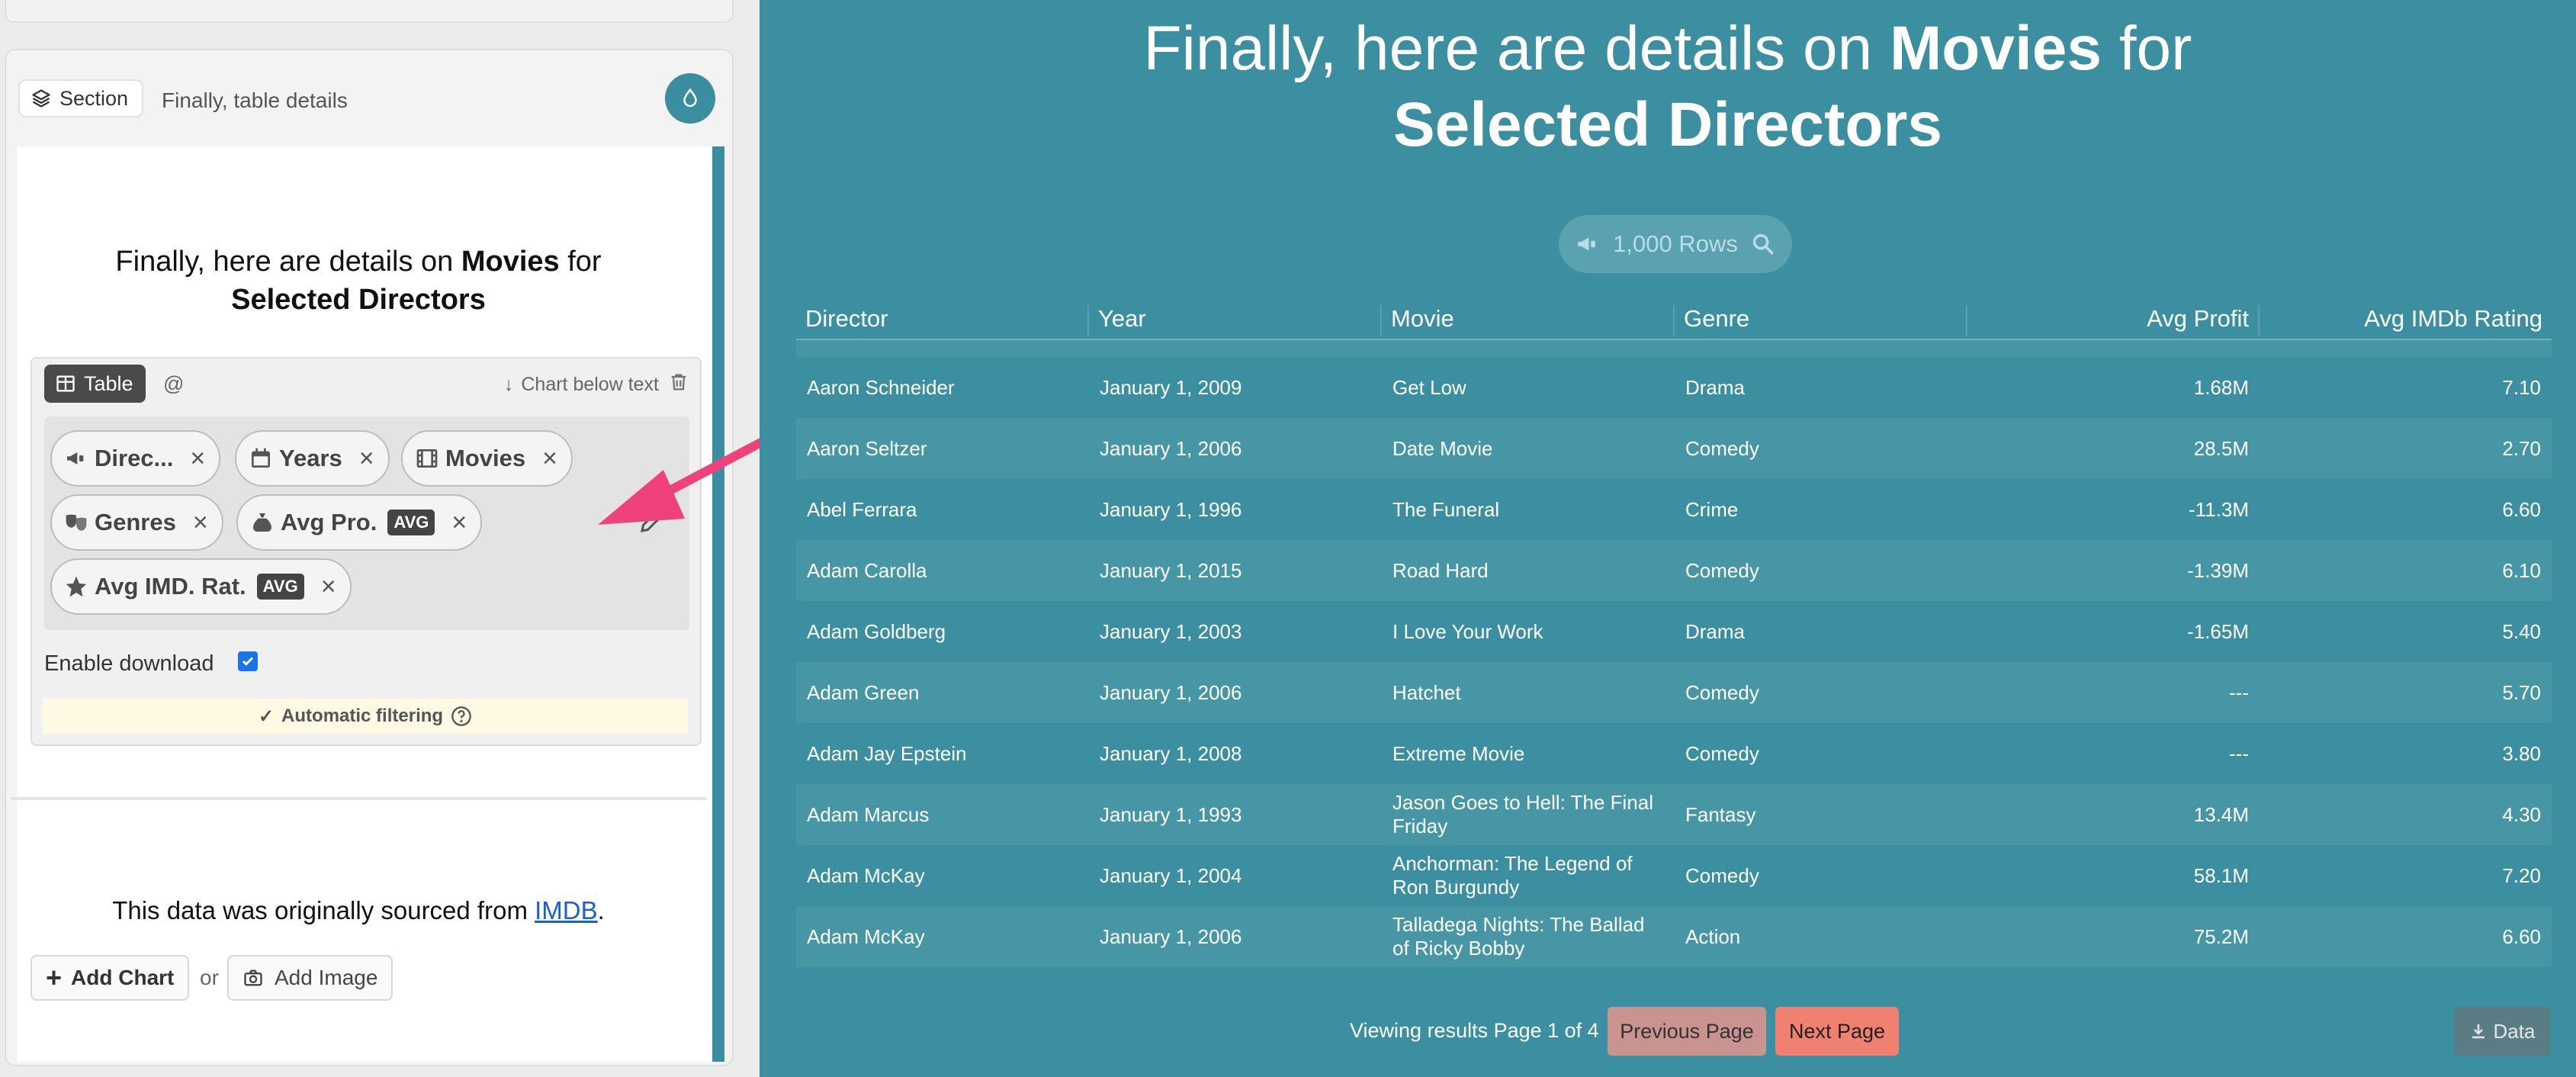  What do you see at coordinates (887, 753) in the screenshot?
I see `cell-director: Adam Jay Epstein` at bounding box center [887, 753].